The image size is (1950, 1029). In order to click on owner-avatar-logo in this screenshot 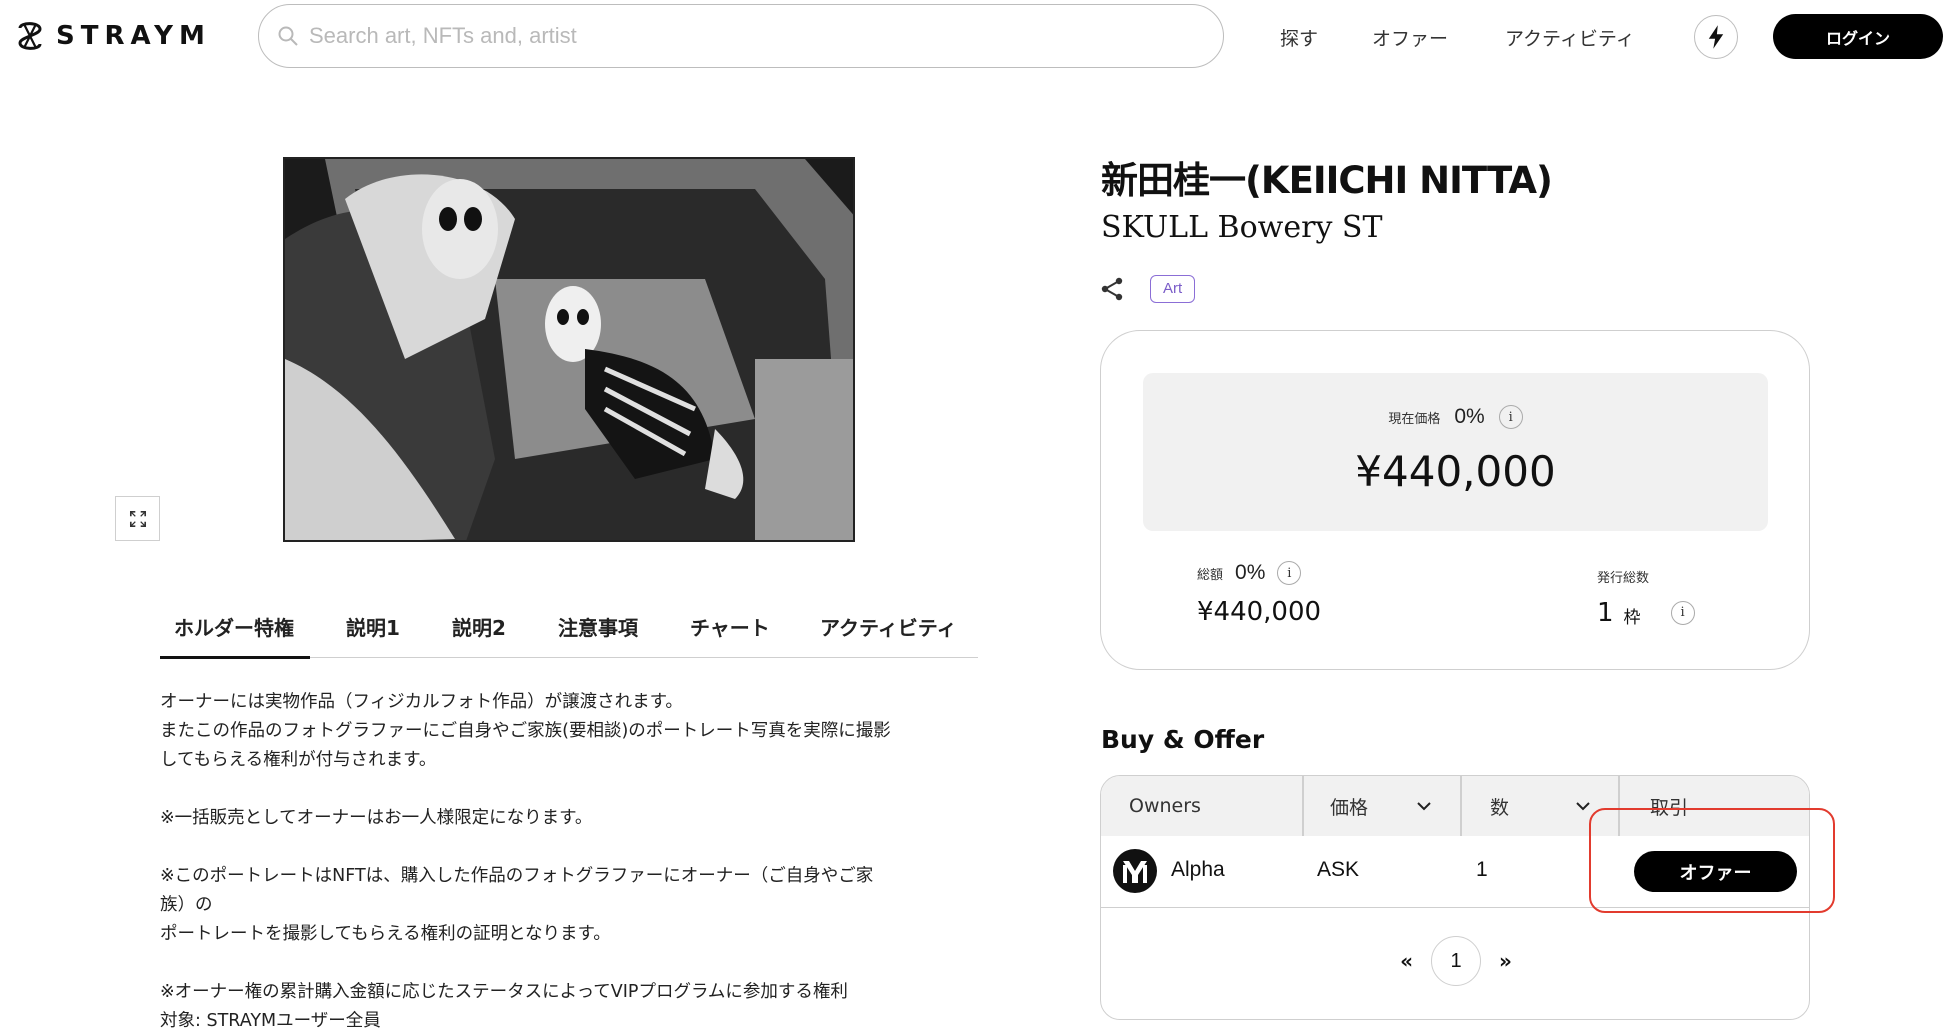, I will do `click(1135, 871)`.